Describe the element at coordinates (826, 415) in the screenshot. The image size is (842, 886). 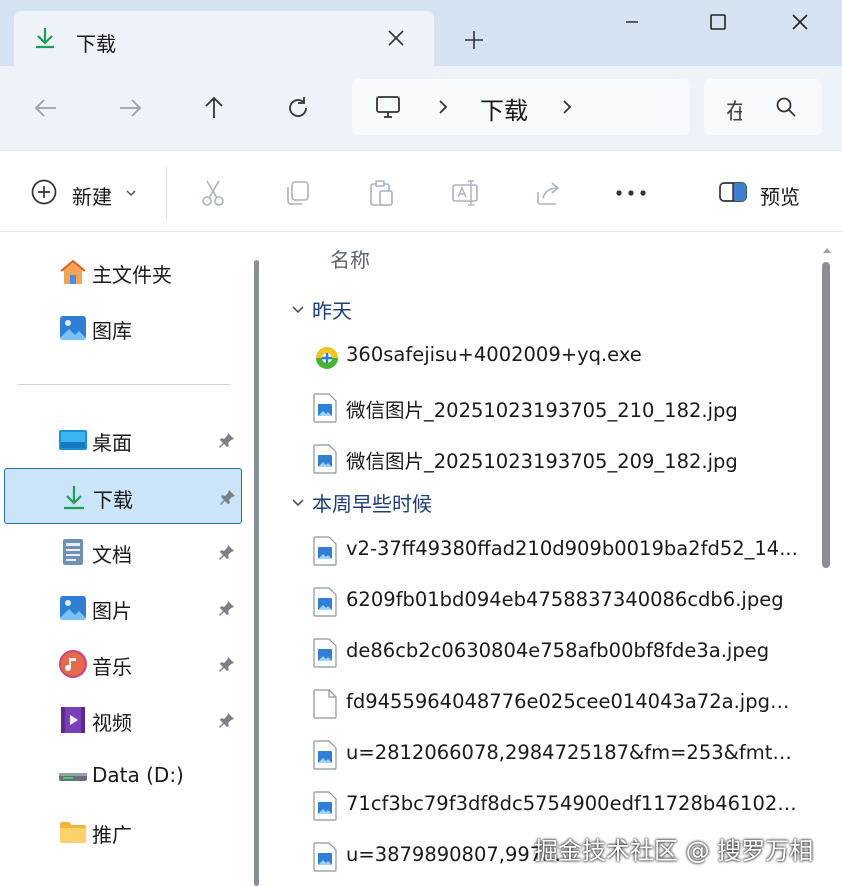
I see `file-list-scrollbar` at that location.